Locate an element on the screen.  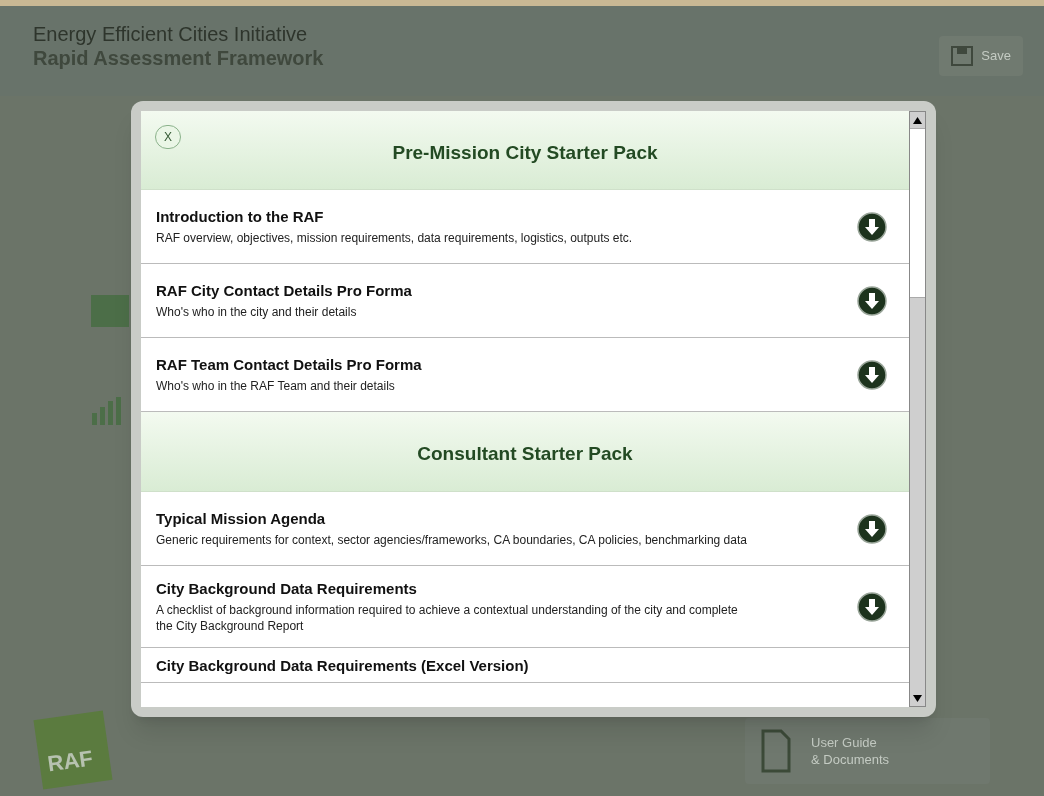
document-title: Introduction to the RAF is located at coordinates (240, 217).